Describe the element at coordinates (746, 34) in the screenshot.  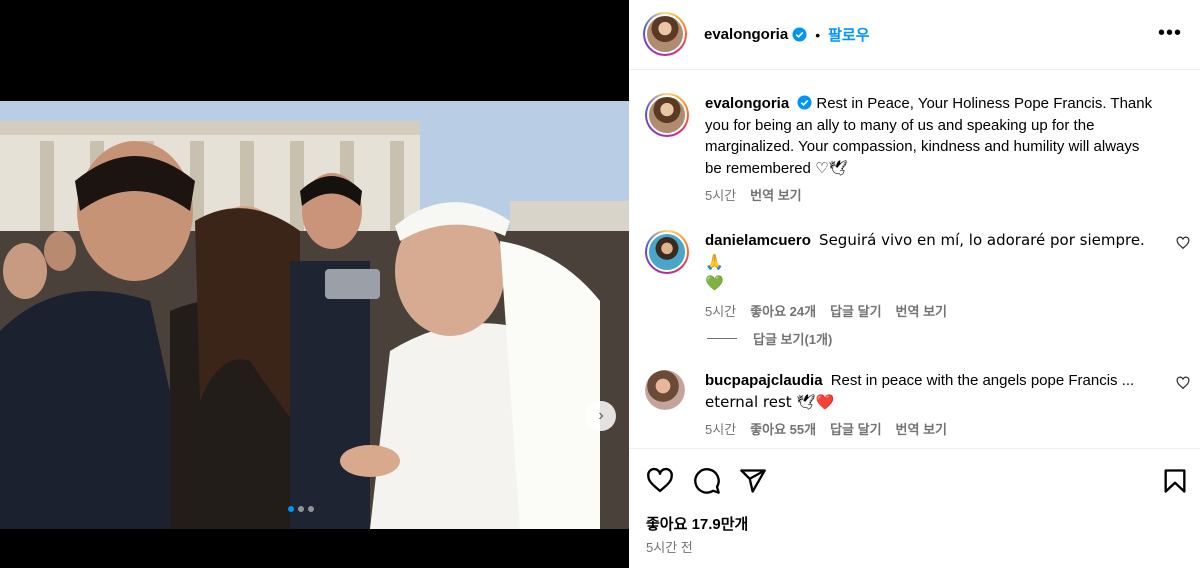
I see `author-username: evalongoria` at that location.